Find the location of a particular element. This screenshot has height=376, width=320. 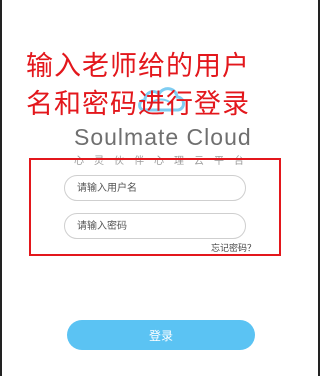

login-button: 登录 is located at coordinates (161, 335).